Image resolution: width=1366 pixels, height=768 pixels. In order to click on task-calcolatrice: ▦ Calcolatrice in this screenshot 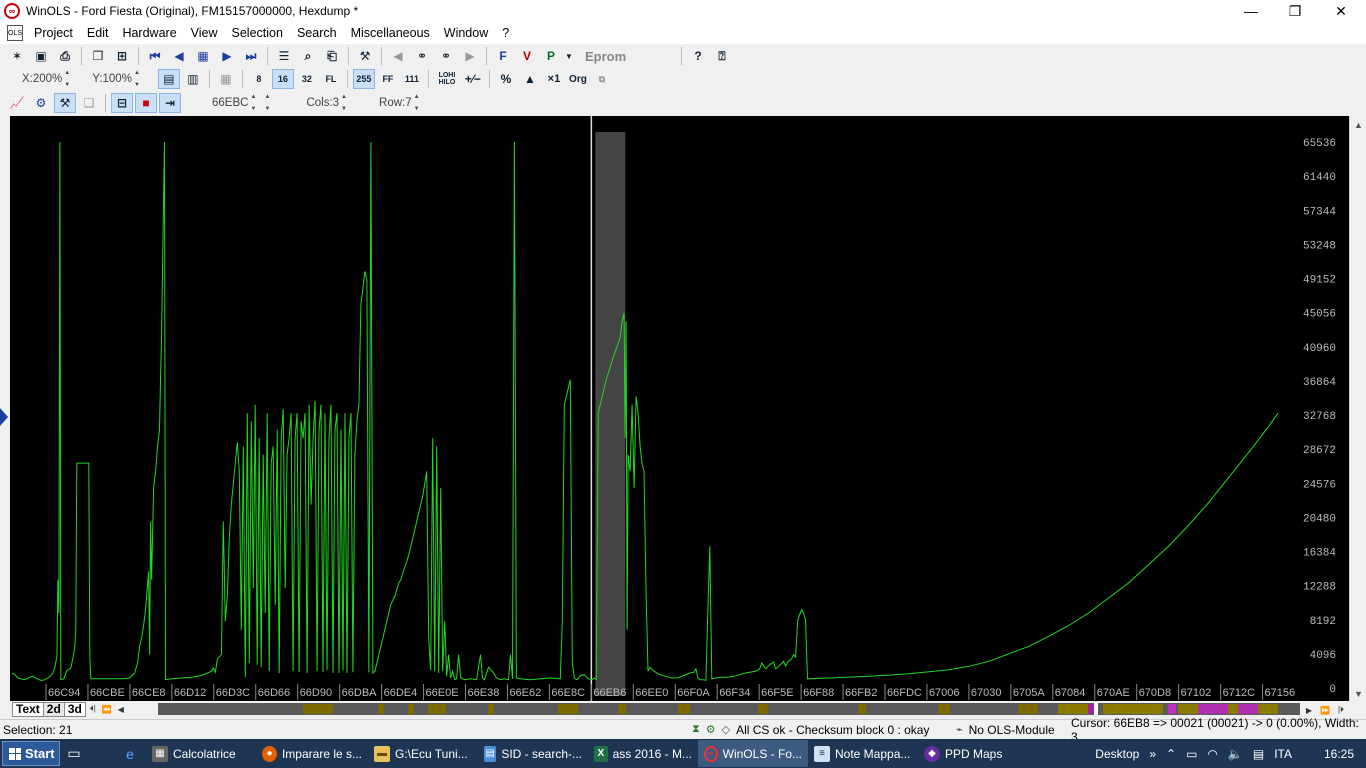, I will do `click(201, 753)`.